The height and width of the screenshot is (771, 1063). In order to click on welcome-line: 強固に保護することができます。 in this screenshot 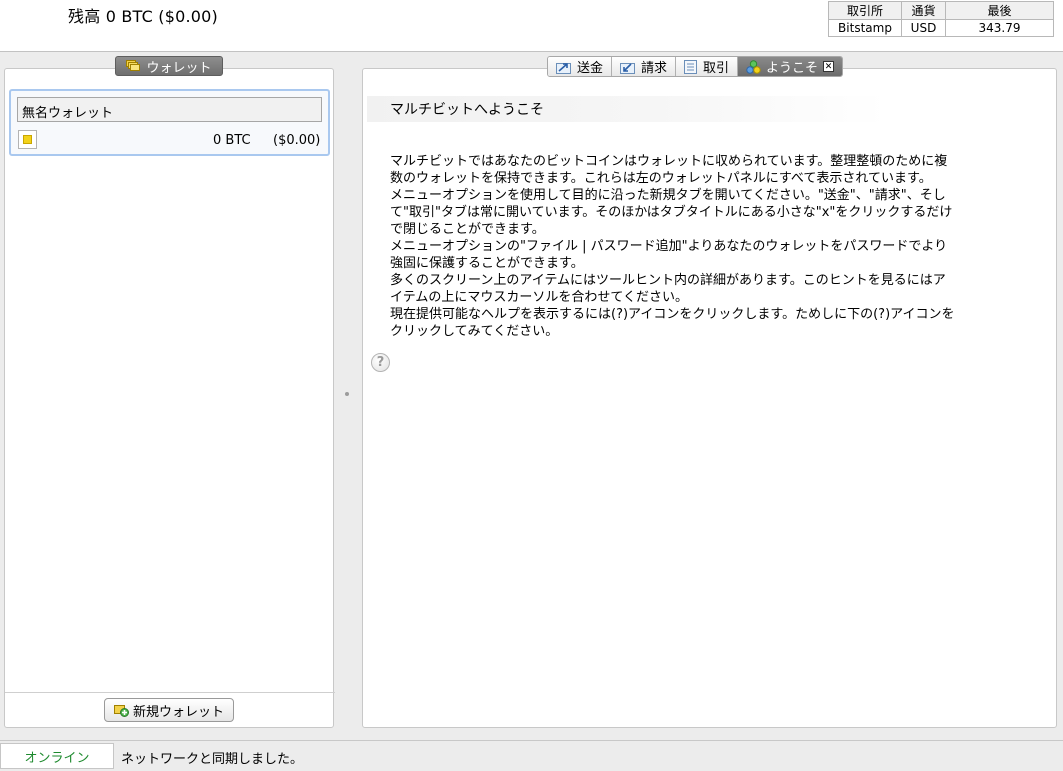, I will do `click(487, 263)`.